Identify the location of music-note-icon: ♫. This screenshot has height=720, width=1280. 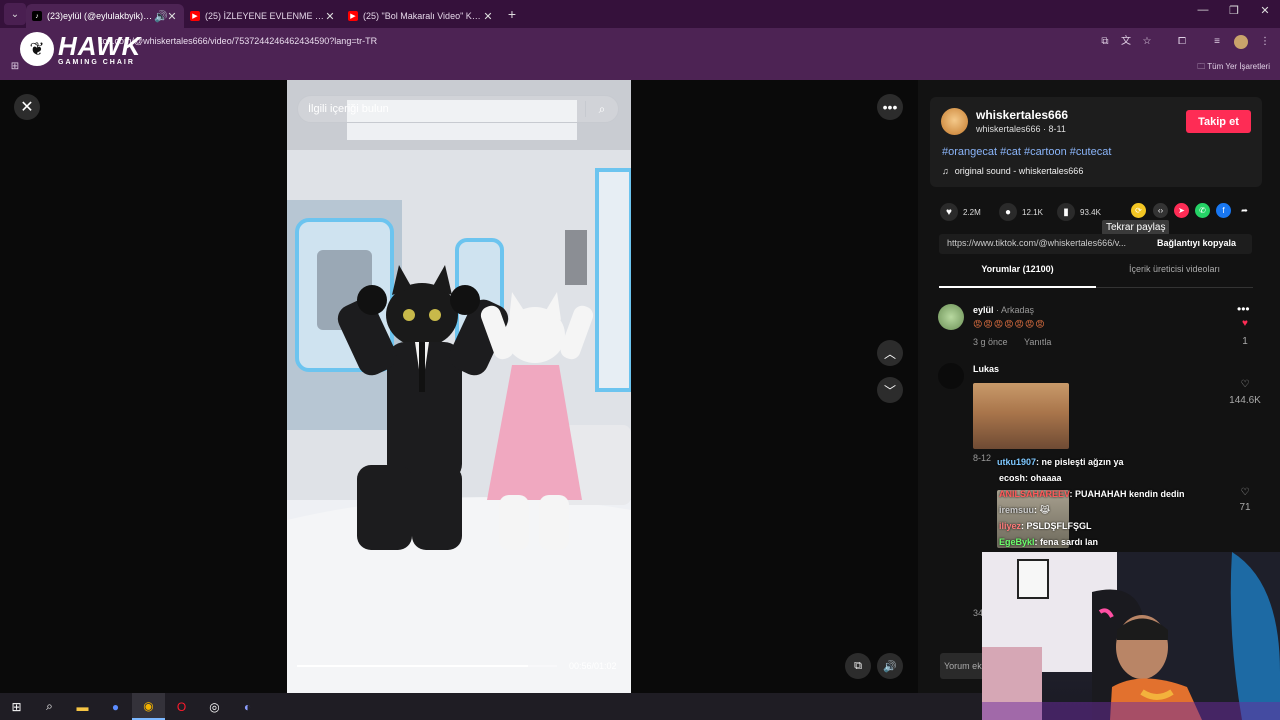
(945, 171).